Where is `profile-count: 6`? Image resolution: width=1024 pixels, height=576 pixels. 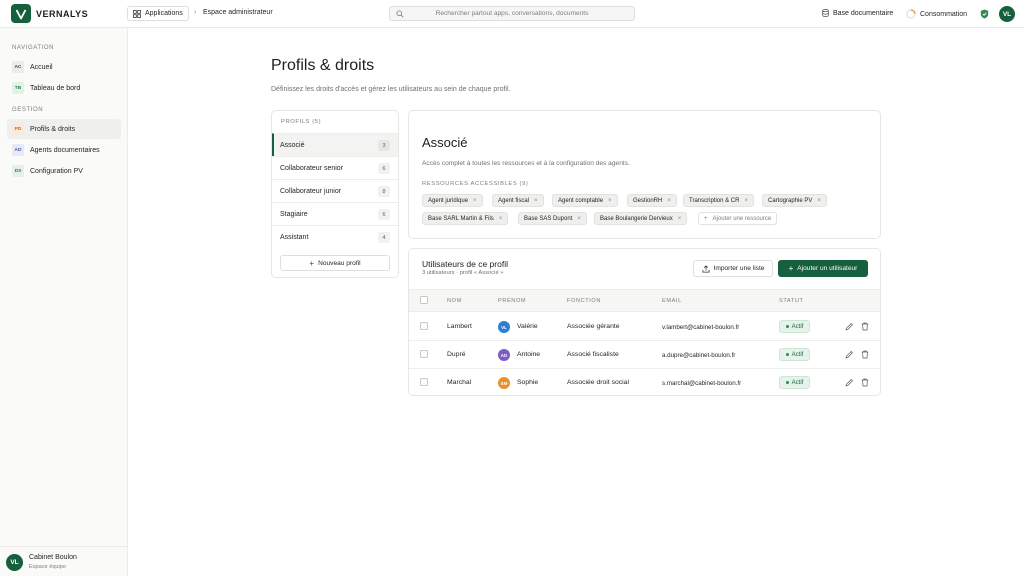 profile-count: 6 is located at coordinates (384, 214).